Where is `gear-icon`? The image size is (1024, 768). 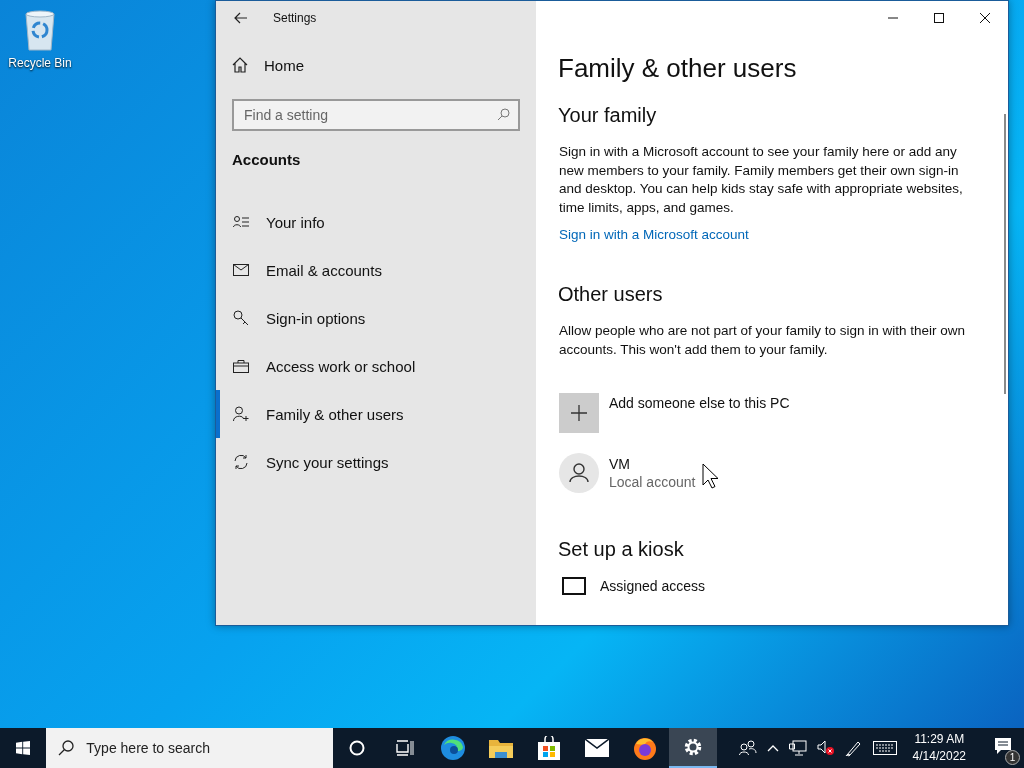 gear-icon is located at coordinates (692, 747).